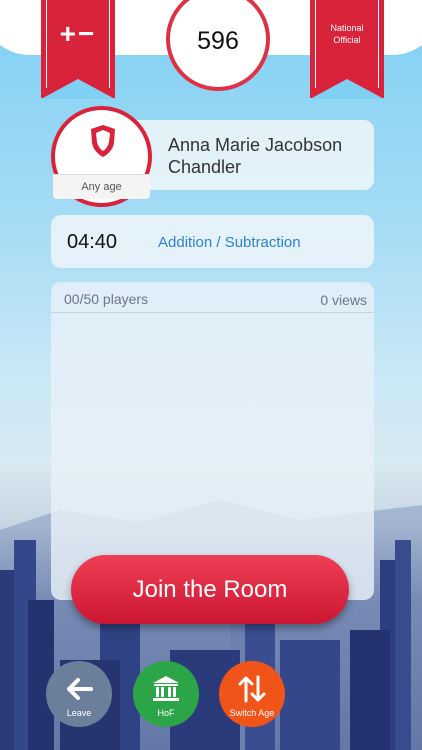 This screenshot has height=750, width=422. What do you see at coordinates (347, 34) in the screenshot?
I see `national-official-label: National Official` at bounding box center [347, 34].